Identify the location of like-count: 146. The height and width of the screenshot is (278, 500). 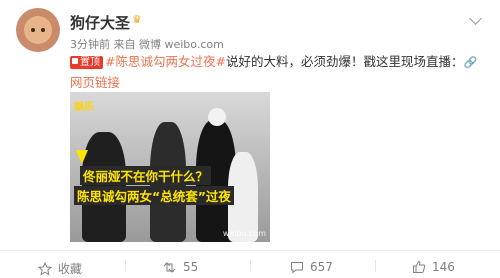
(443, 267).